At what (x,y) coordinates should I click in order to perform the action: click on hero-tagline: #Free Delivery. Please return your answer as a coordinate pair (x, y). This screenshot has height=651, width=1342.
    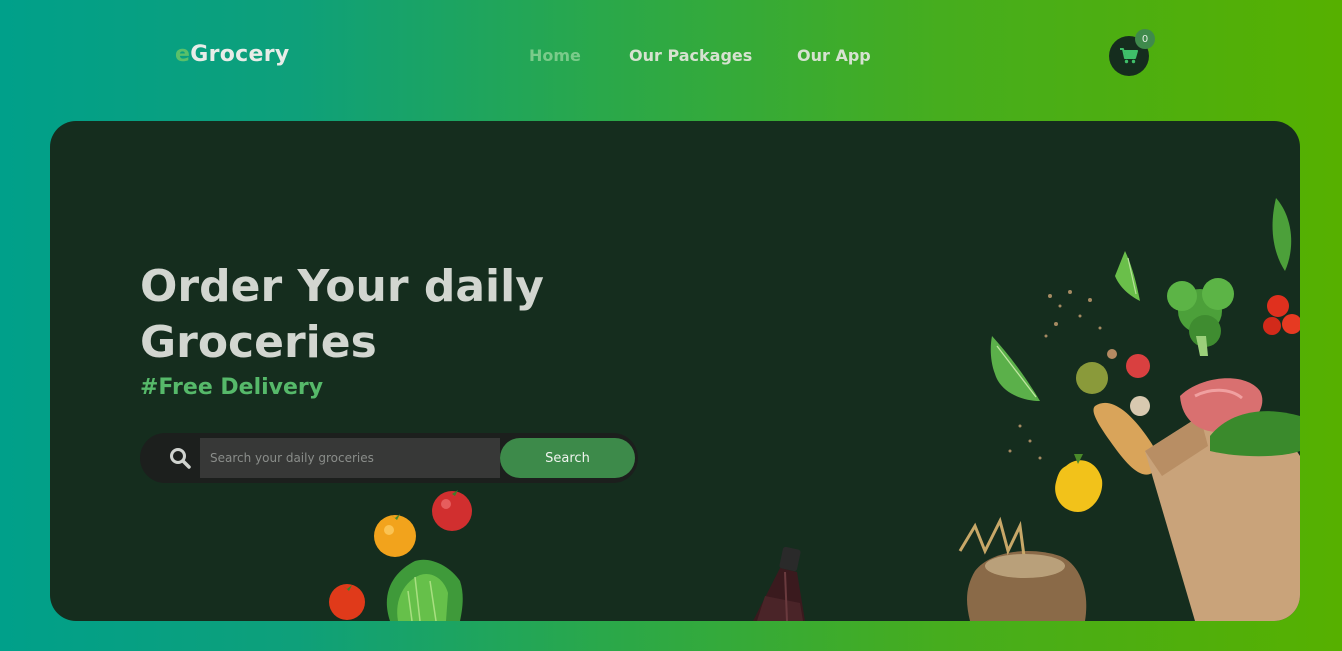
    Looking at the image, I should click on (232, 387).